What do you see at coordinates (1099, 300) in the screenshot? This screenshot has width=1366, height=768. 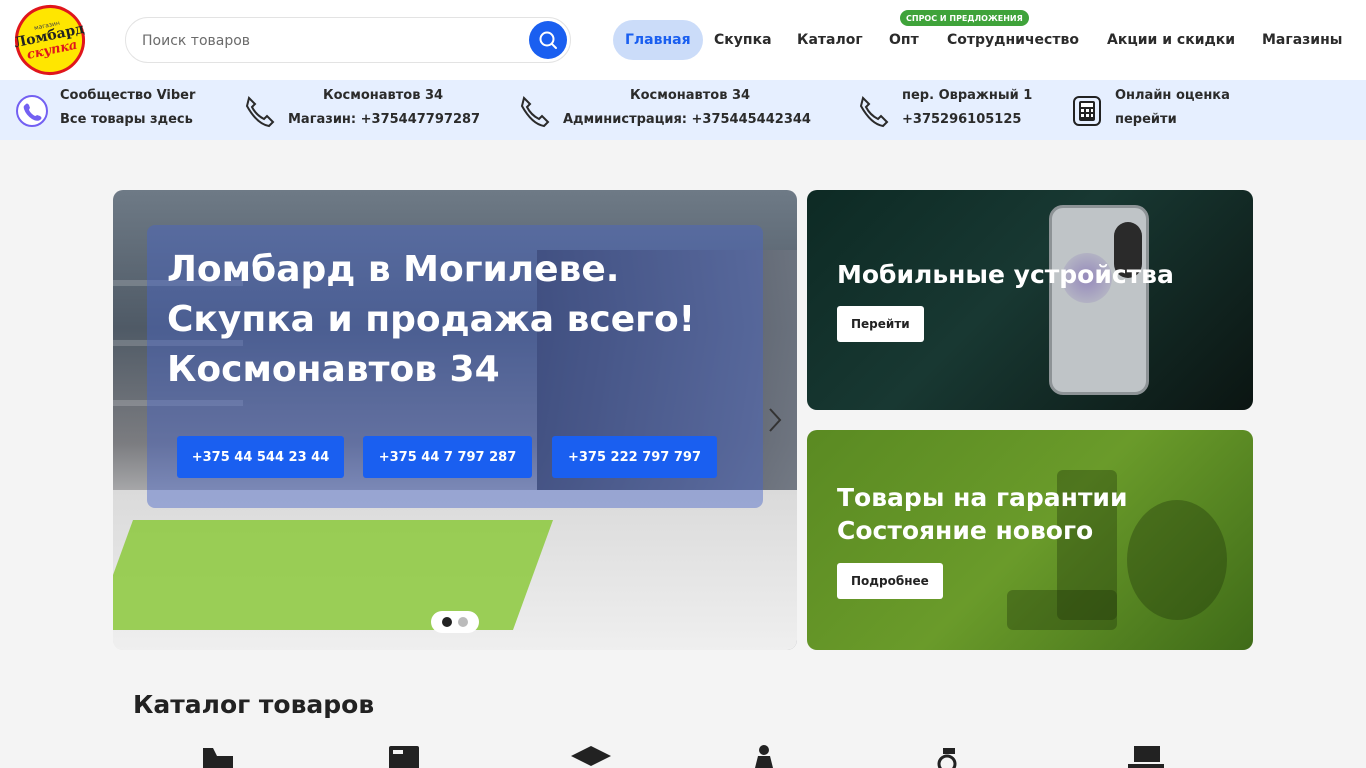 I see `phone-image` at bounding box center [1099, 300].